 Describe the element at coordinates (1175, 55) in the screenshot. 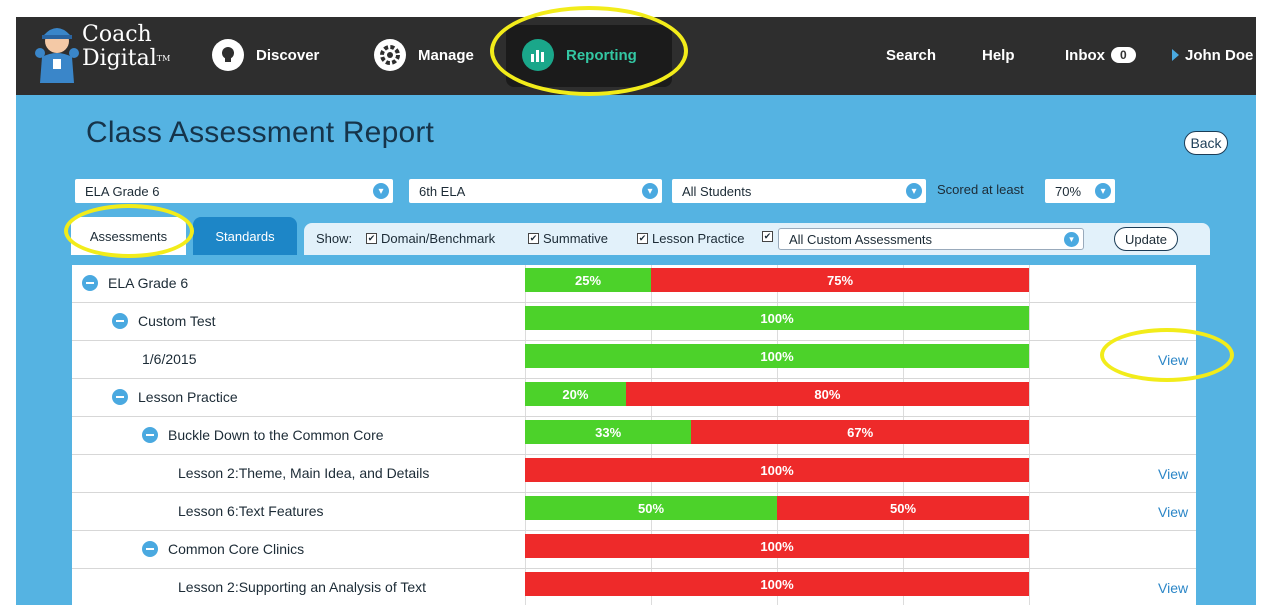

I see `caret-right-icon` at that location.